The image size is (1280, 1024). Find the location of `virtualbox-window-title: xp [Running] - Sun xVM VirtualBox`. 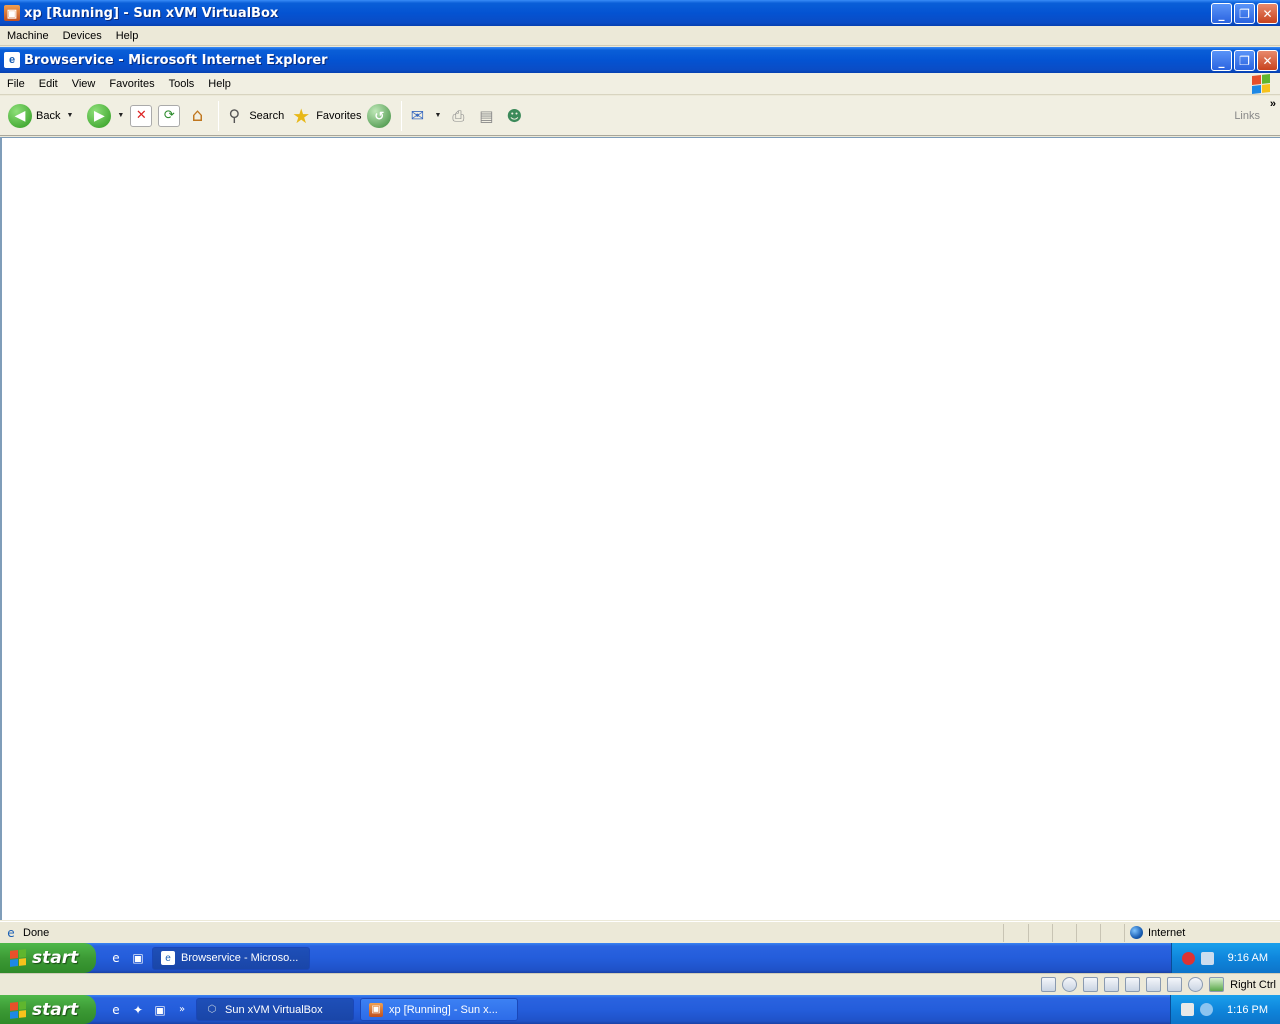

virtualbox-window-title: xp [Running] - Sun xVM VirtualBox is located at coordinates (151, 13).